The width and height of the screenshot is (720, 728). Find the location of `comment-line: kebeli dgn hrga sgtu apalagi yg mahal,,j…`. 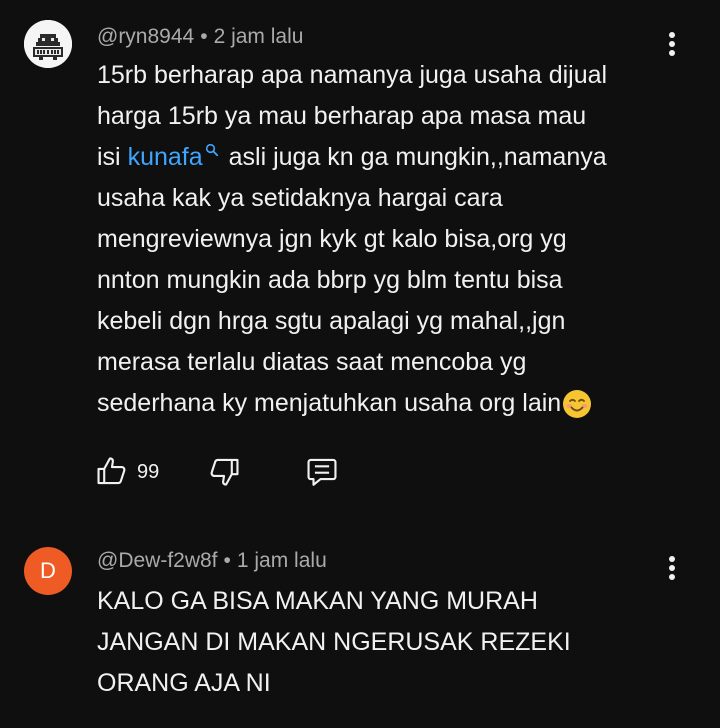

comment-line: kebeli dgn hrga sgtu apalagi yg mahal,,j… is located at coordinates (331, 321).